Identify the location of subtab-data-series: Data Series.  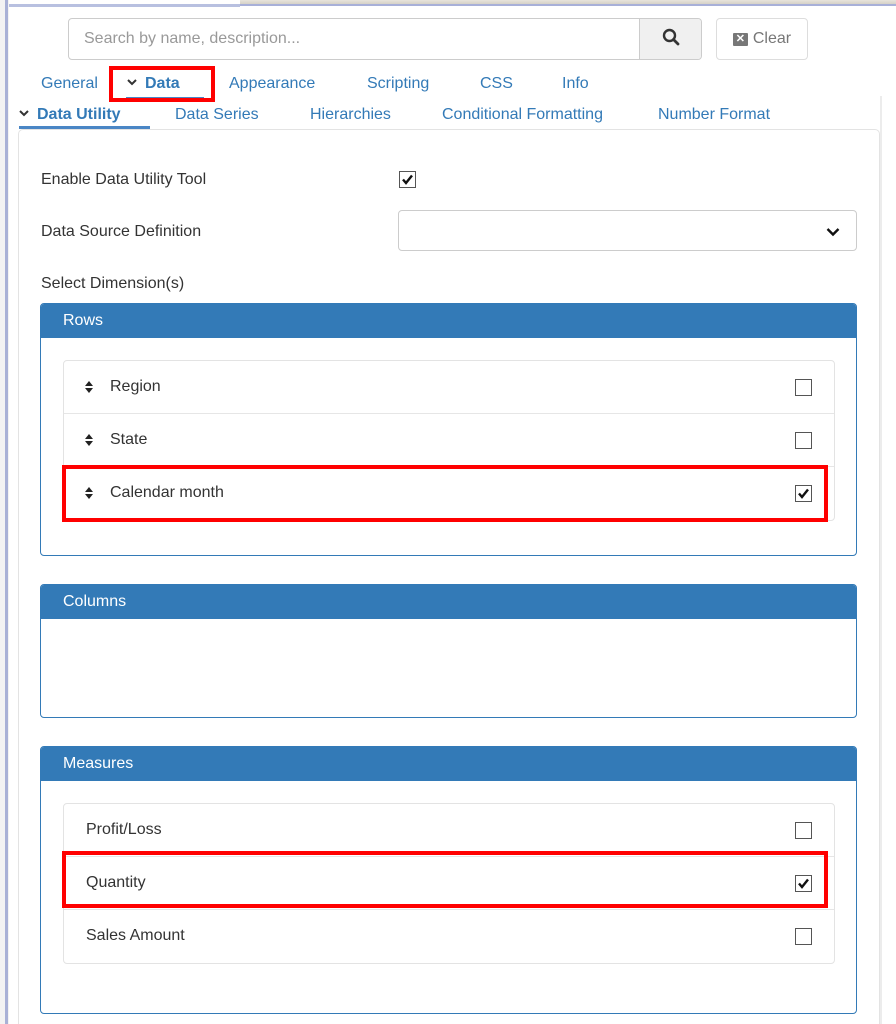
(217, 115).